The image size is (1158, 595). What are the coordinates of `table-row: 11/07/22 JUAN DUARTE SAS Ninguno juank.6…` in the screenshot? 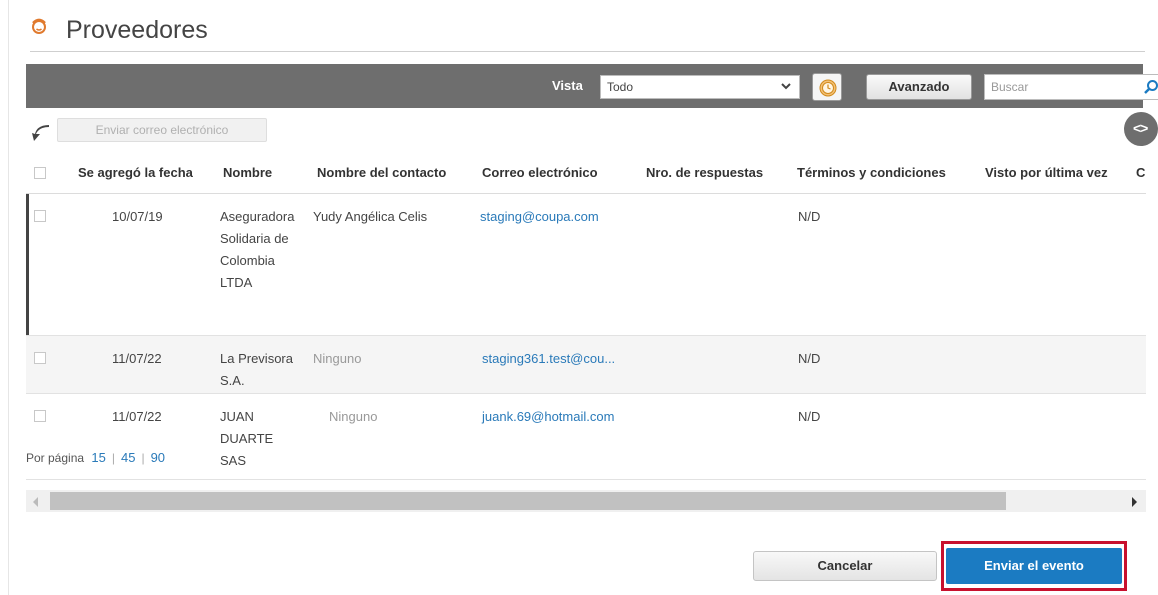 It's located at (586, 437).